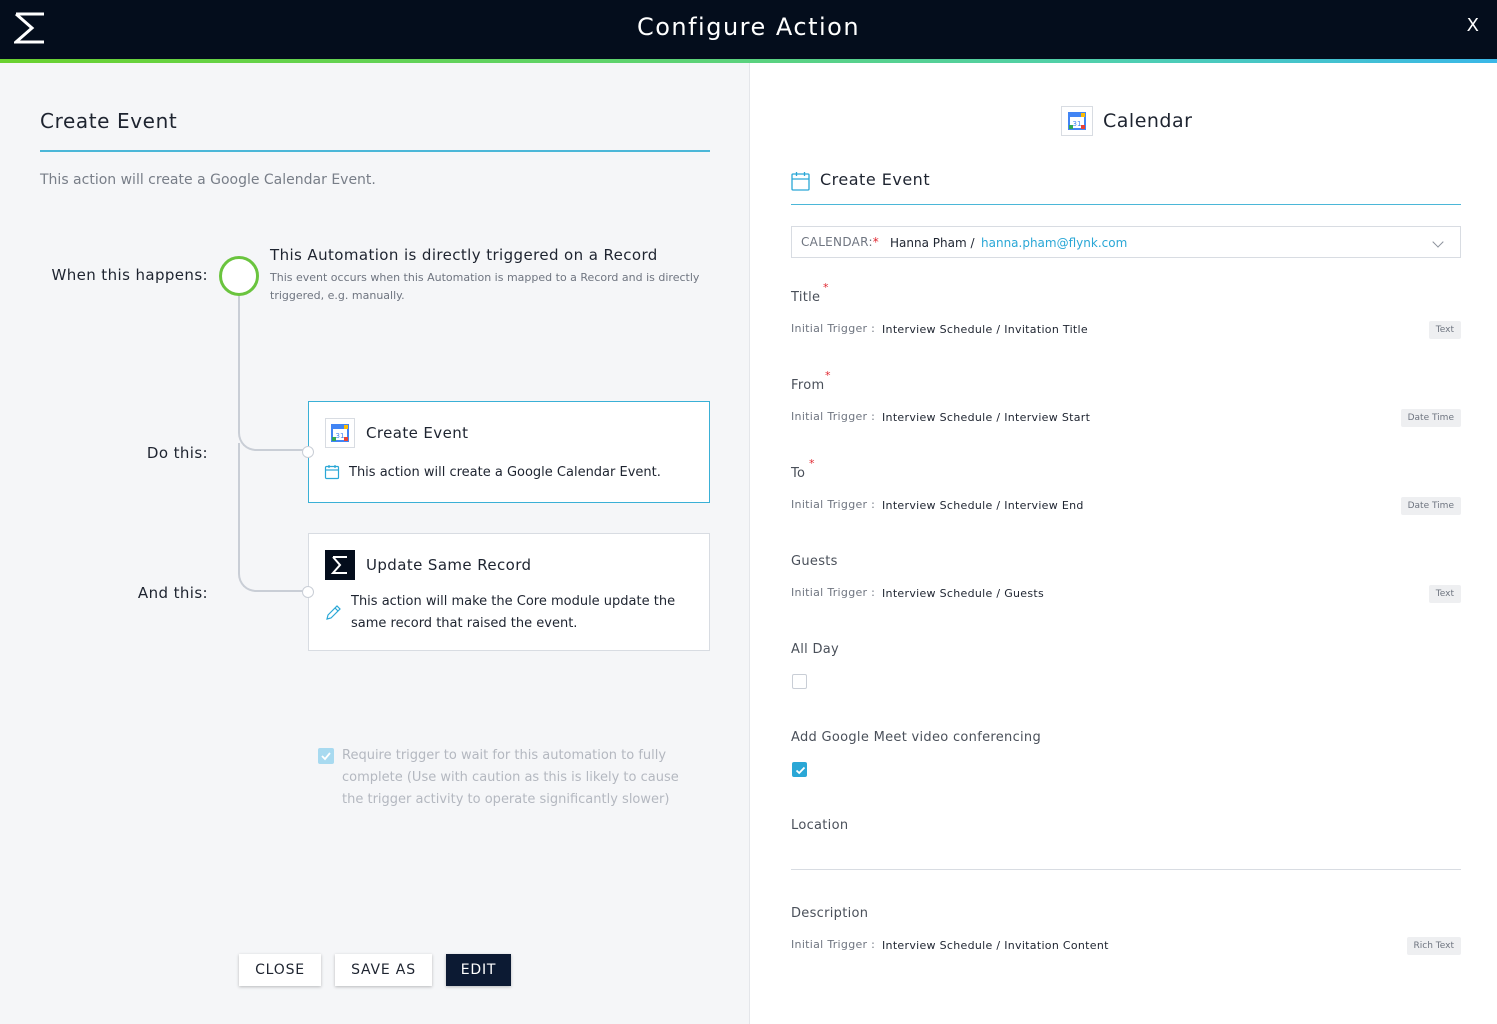  What do you see at coordinates (177, 453) in the screenshot?
I see `do-label: Do this:` at bounding box center [177, 453].